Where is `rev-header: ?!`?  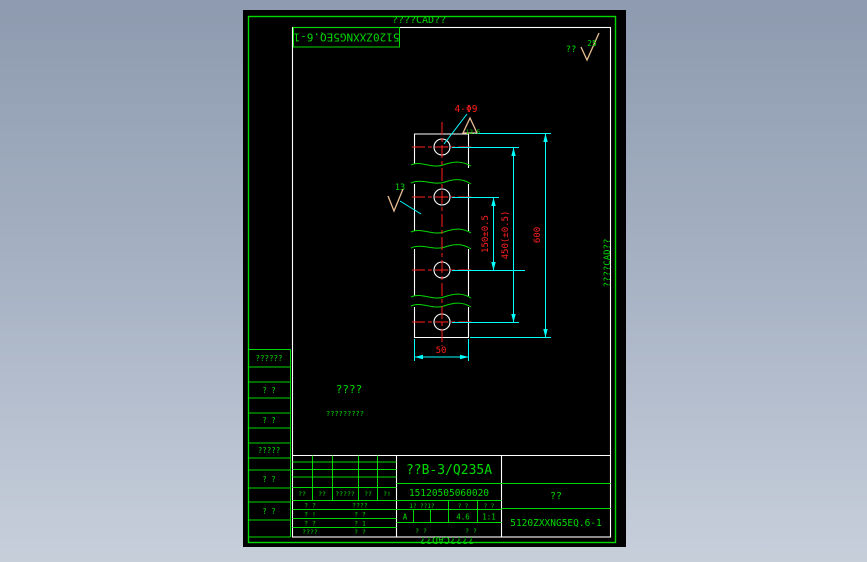 rev-header: ?! is located at coordinates (387, 494).